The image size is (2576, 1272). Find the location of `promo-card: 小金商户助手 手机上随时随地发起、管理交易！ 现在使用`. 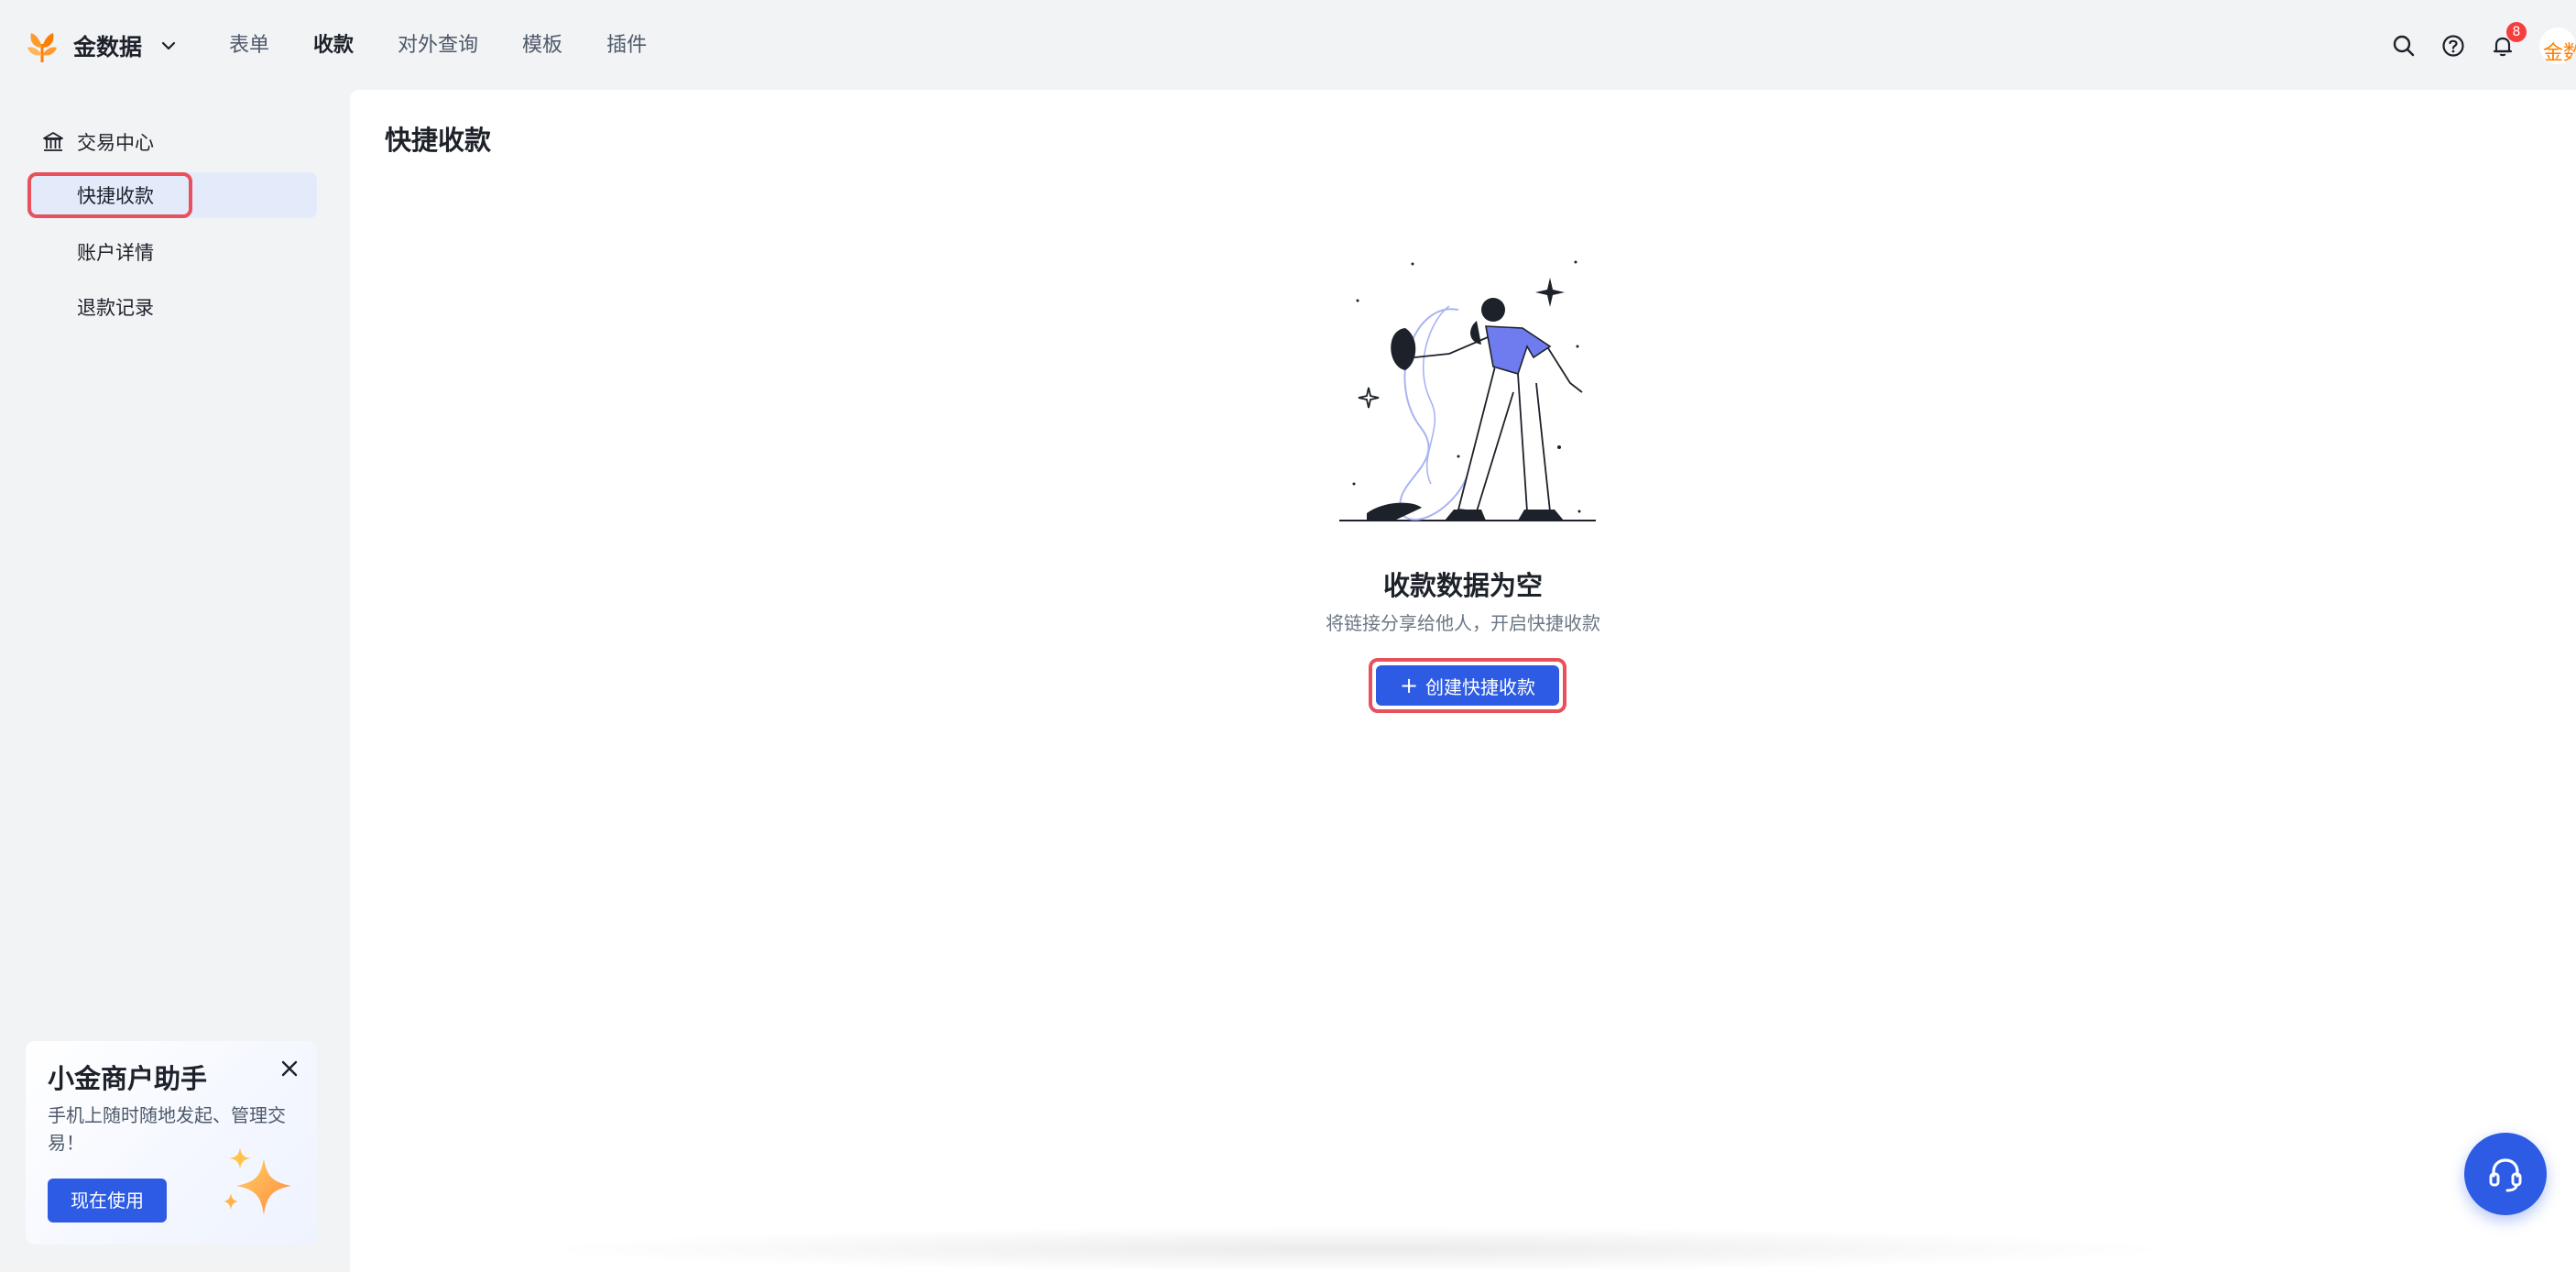

promo-card: 小金商户助手 手机上随时随地发起、管理交易！ 现在使用 is located at coordinates (172, 1143).